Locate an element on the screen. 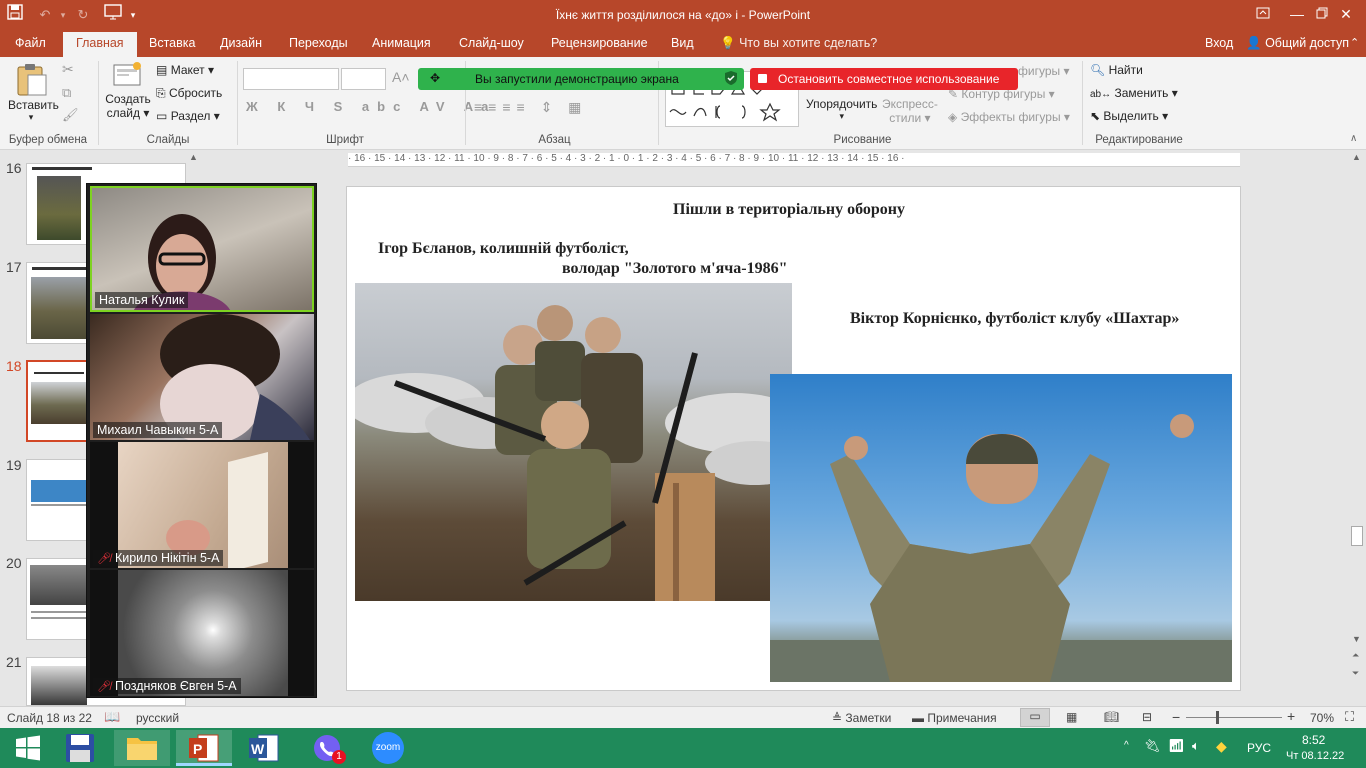 This screenshot has width=1366, height=768. taskbar-word: W is located at coordinates (264, 748).